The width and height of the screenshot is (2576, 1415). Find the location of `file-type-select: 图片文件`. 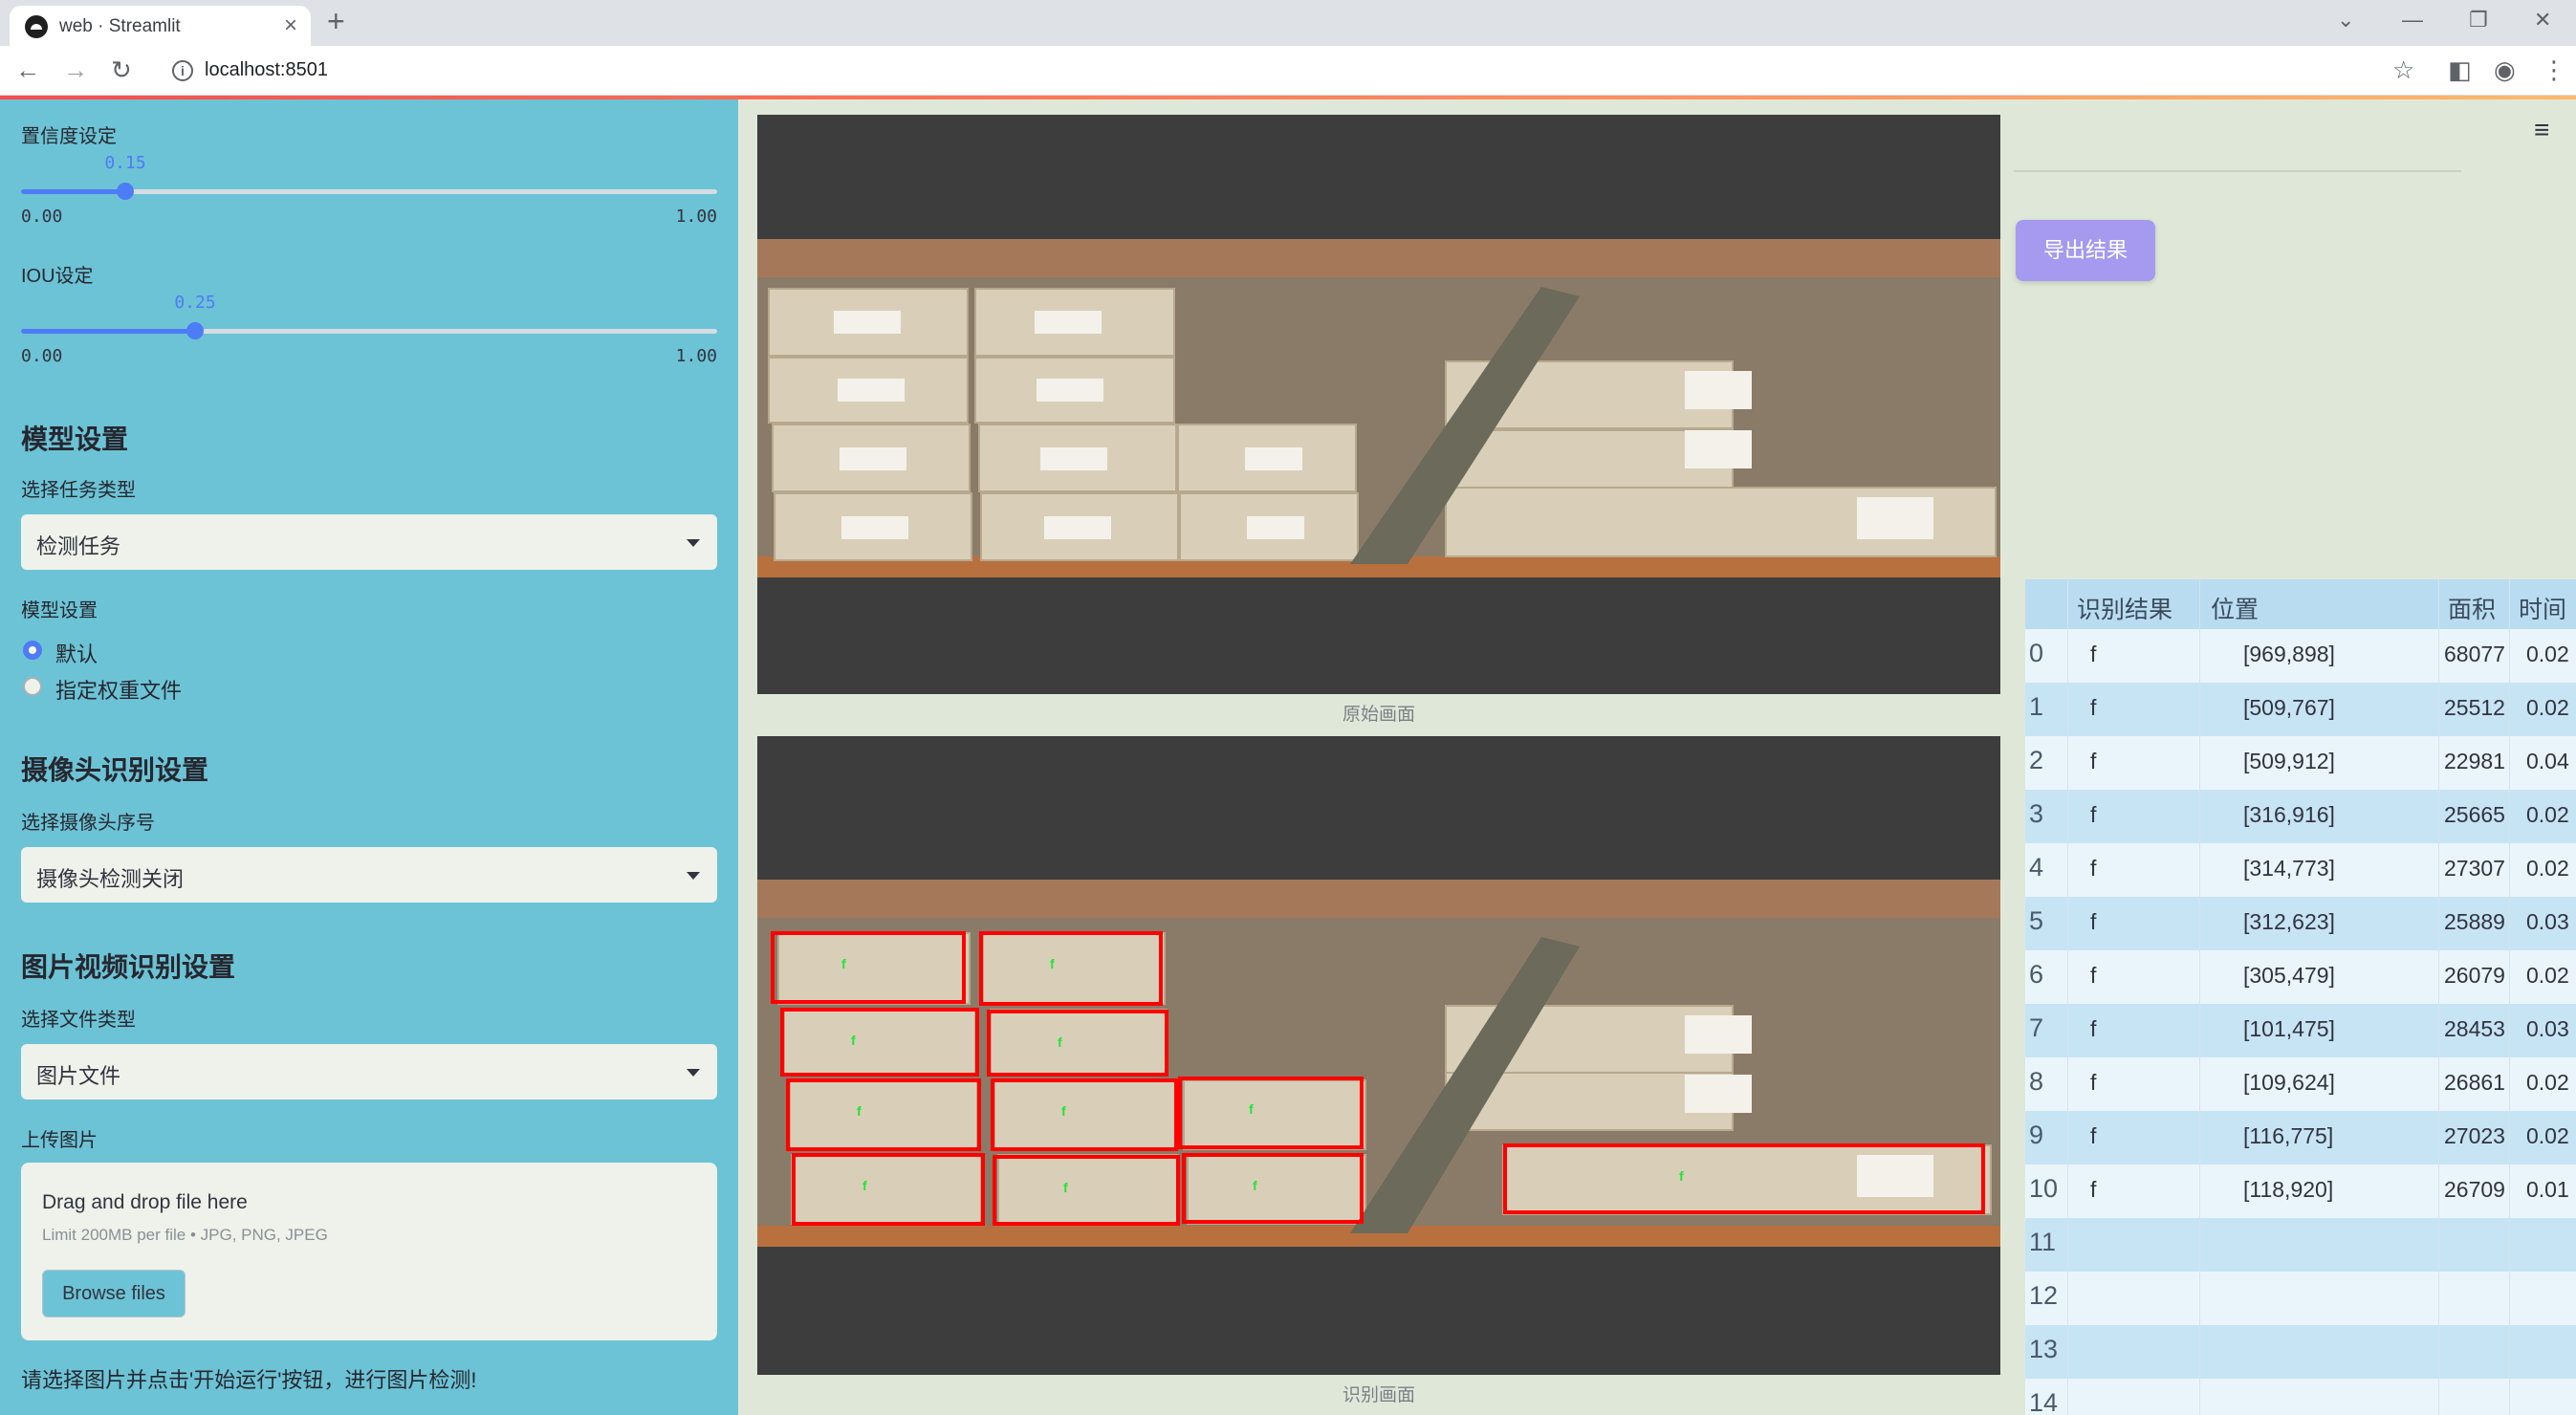

file-type-select: 图片文件 is located at coordinates (369, 1072).